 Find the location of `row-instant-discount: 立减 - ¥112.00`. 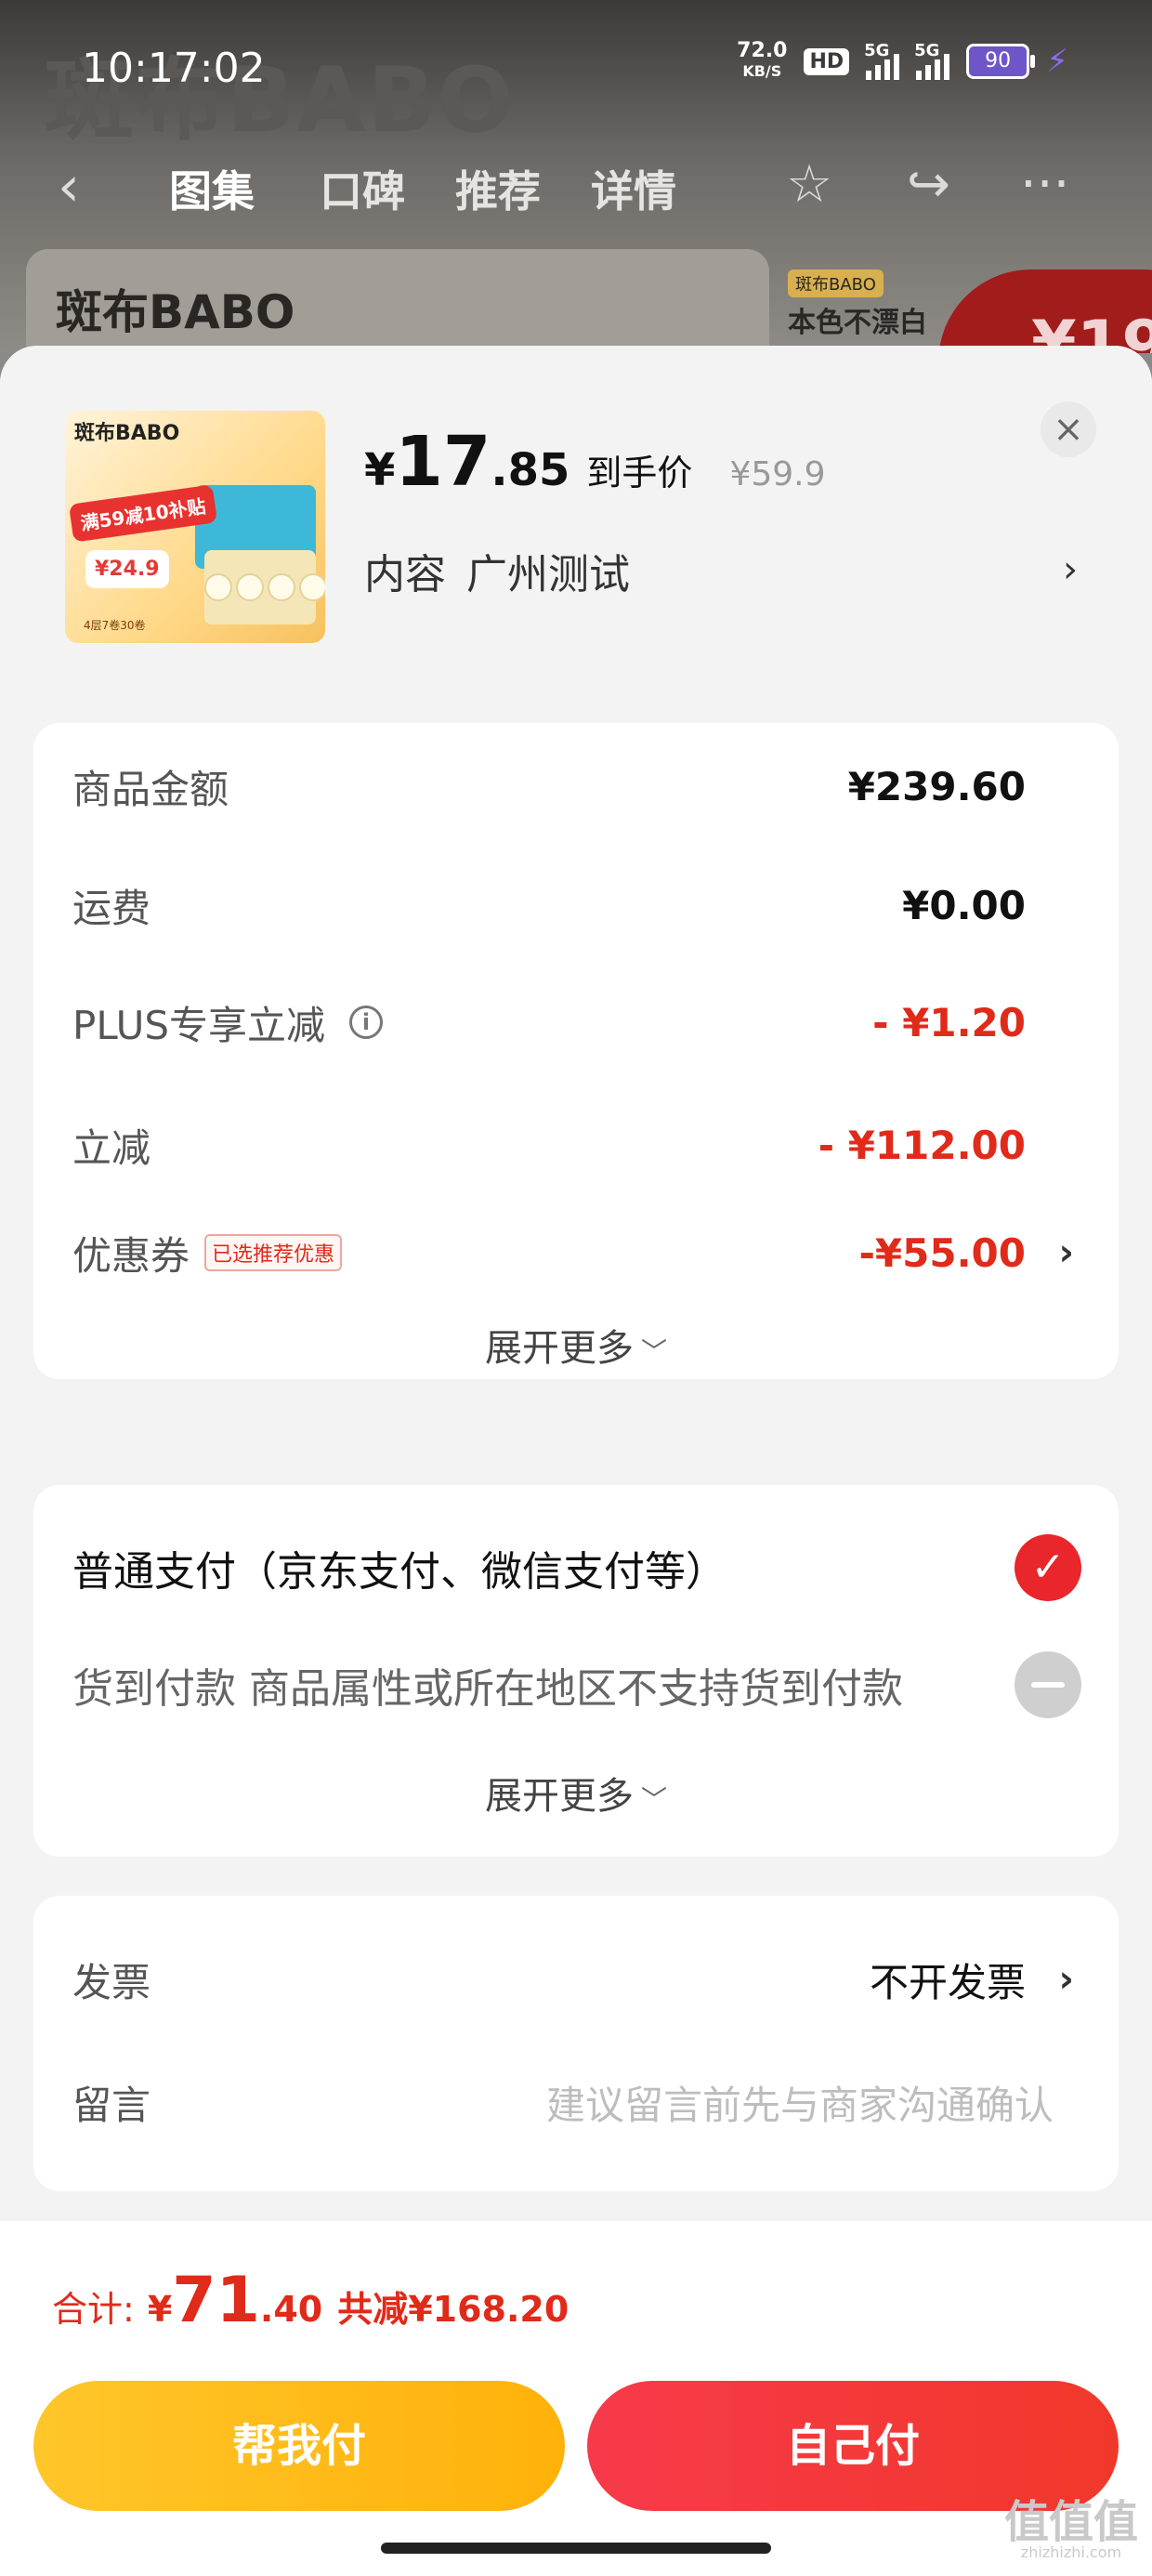

row-instant-discount: 立减 - ¥112.00 is located at coordinates (549, 1146).